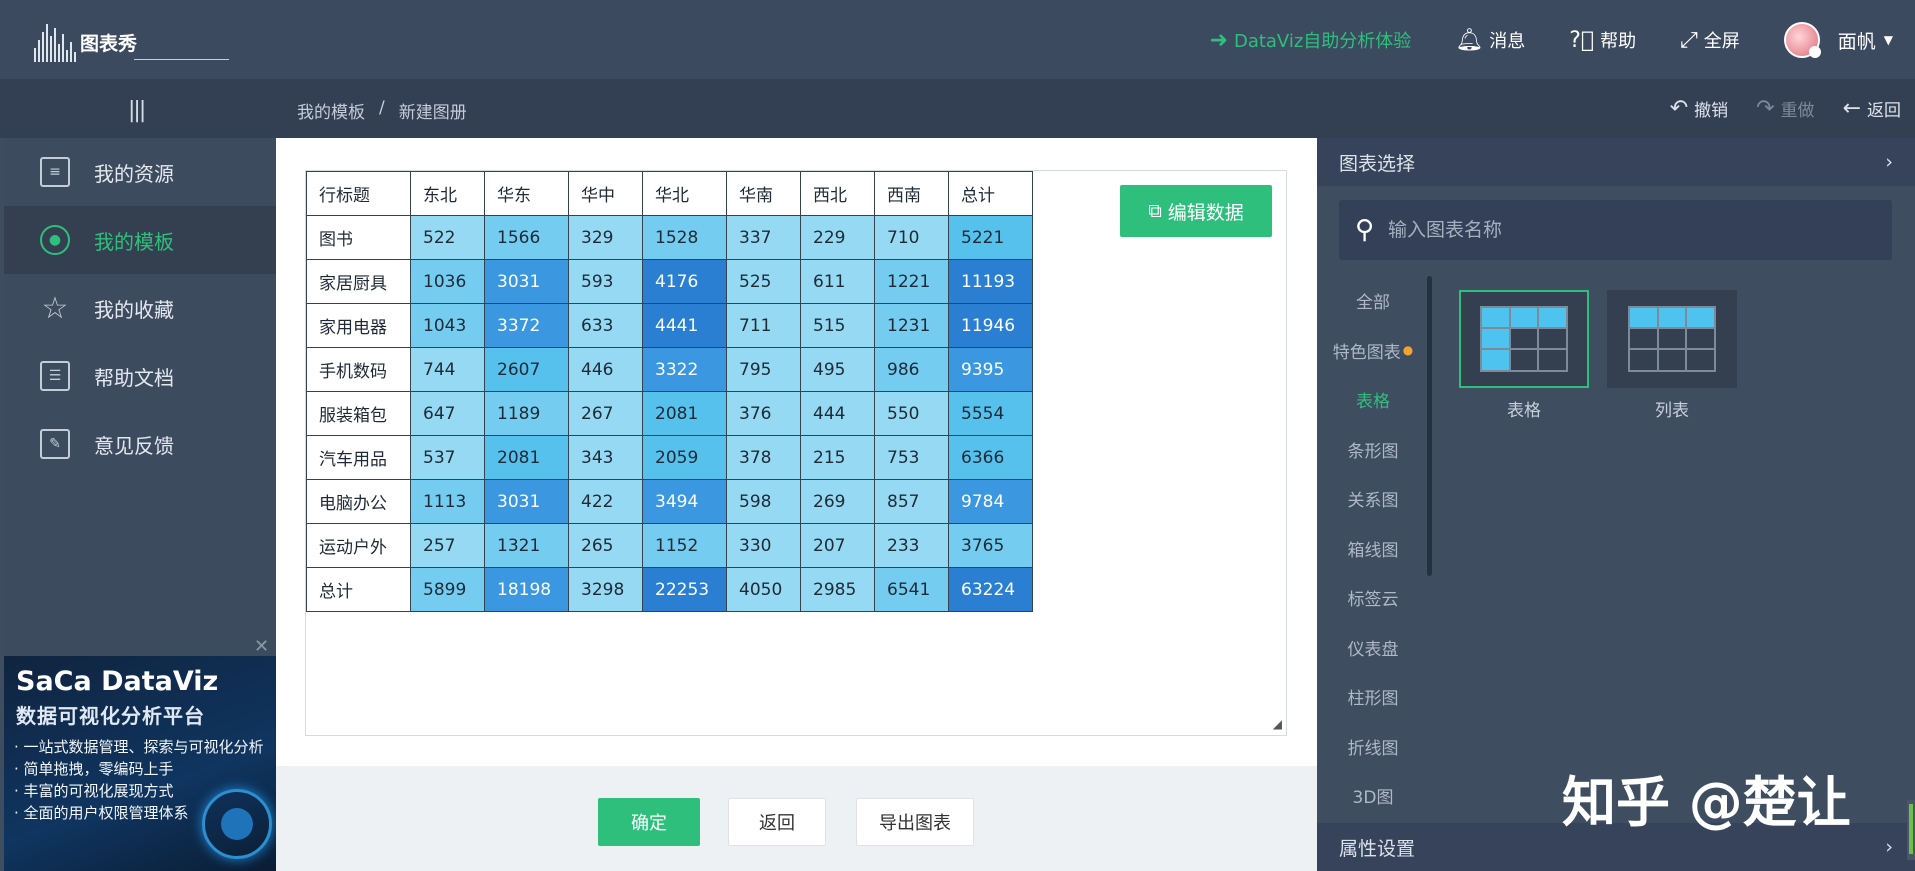 This screenshot has width=1915, height=871. Describe the element at coordinates (447, 193) in the screenshot. I see `table-header-cell: 东北` at that location.